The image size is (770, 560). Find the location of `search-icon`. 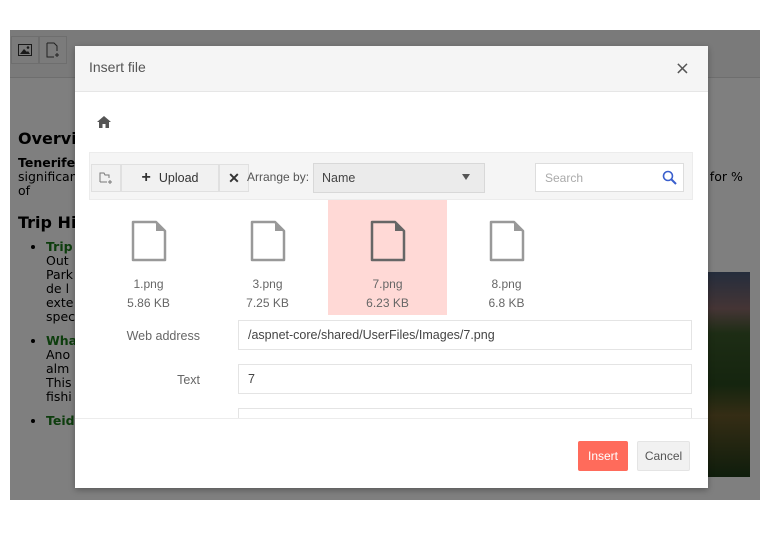

search-icon is located at coordinates (669, 177).